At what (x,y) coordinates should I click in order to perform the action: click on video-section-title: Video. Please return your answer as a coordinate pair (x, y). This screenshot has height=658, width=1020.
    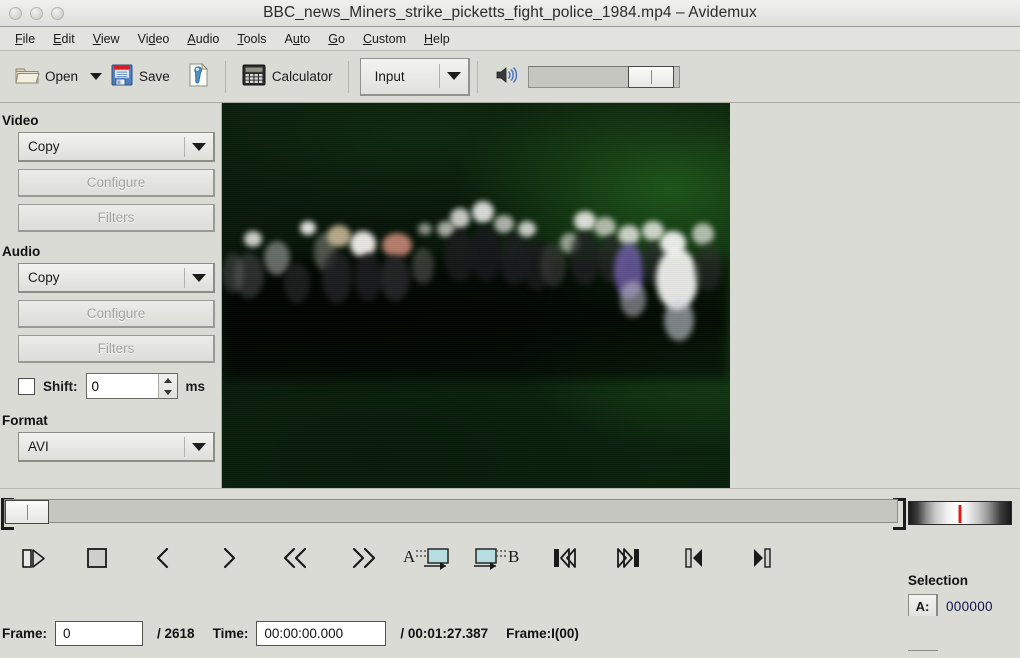
    Looking at the image, I should click on (20, 120).